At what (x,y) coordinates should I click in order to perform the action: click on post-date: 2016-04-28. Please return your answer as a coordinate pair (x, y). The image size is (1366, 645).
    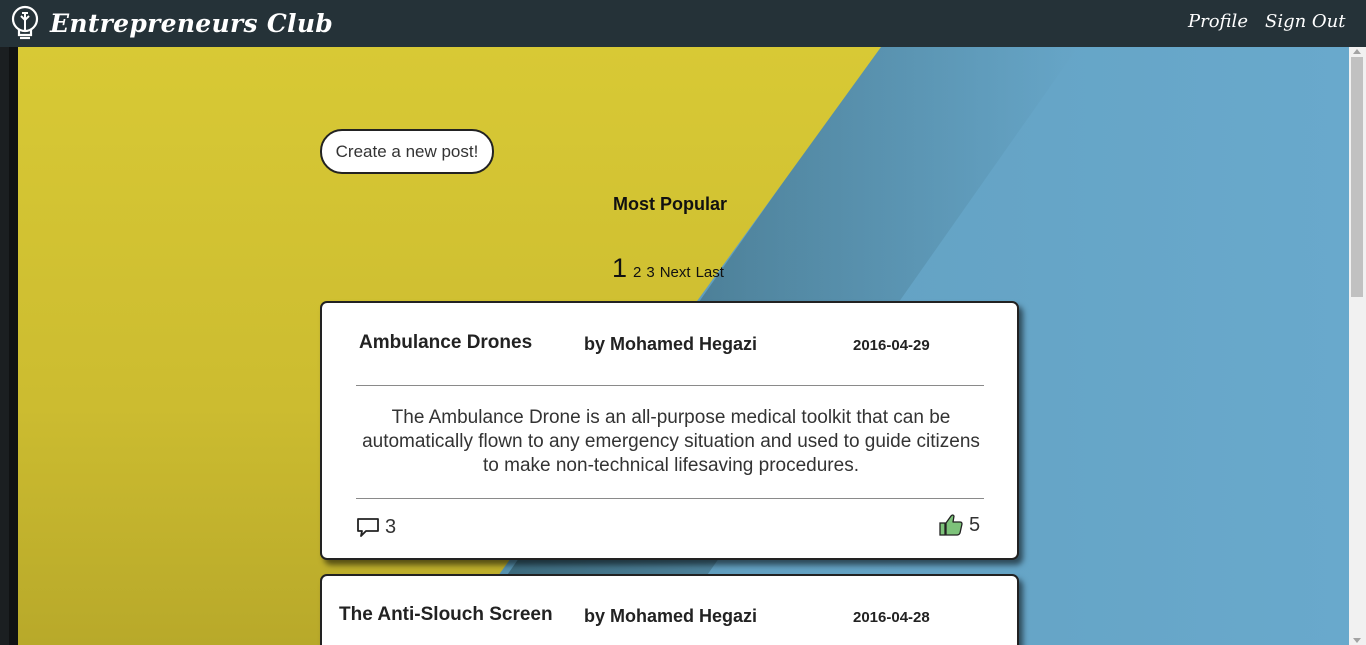
    Looking at the image, I should click on (891, 617).